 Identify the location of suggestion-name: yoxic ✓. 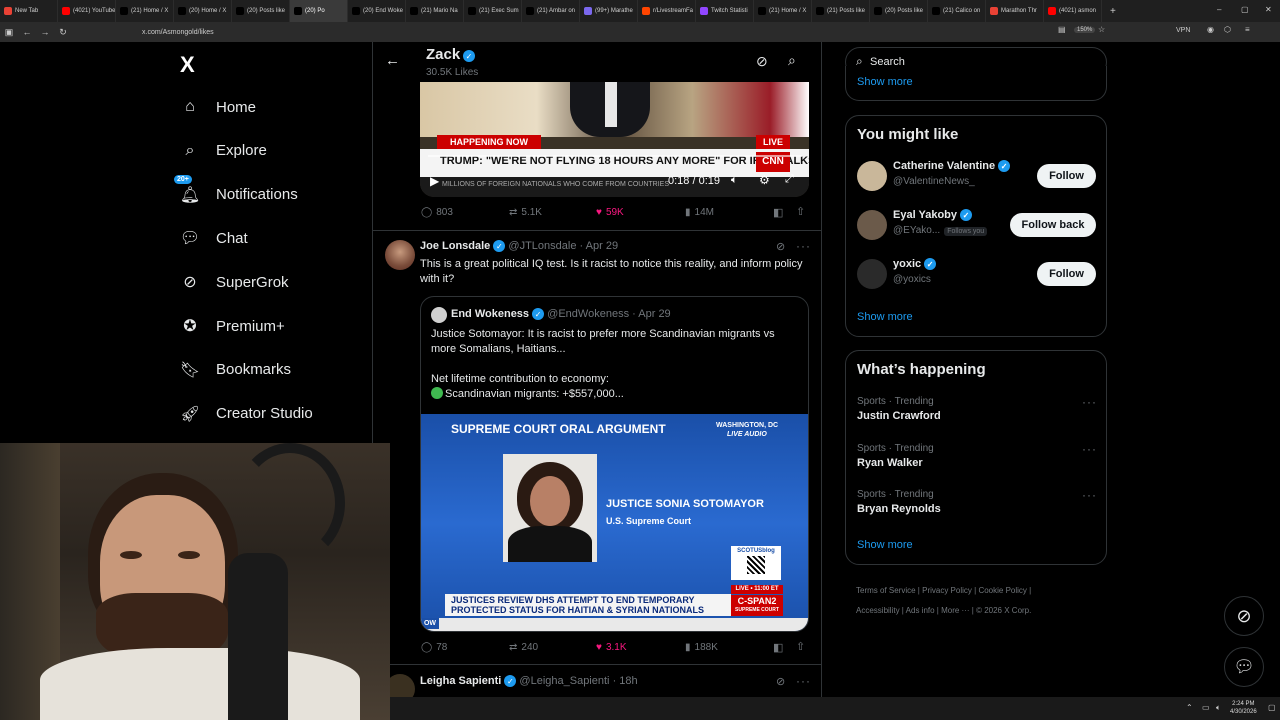
(915, 264).